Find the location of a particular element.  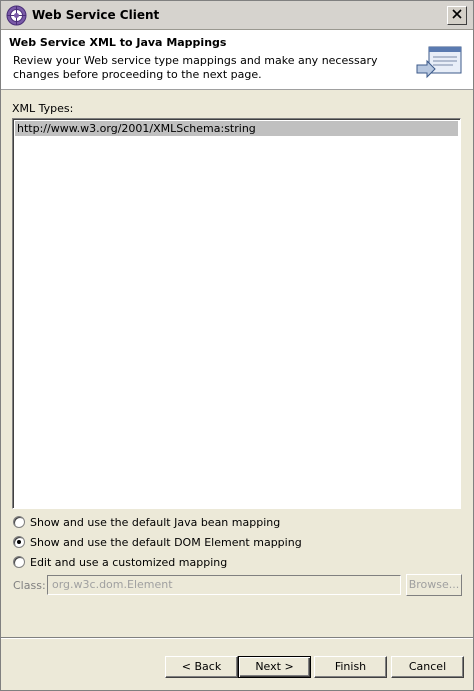

back-button: < Back is located at coordinates (201, 667).